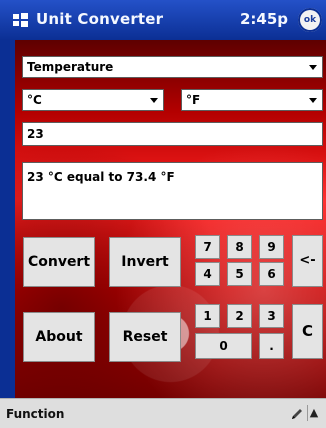  Describe the element at coordinates (307, 331) in the screenshot. I see `clear-key: C` at that location.